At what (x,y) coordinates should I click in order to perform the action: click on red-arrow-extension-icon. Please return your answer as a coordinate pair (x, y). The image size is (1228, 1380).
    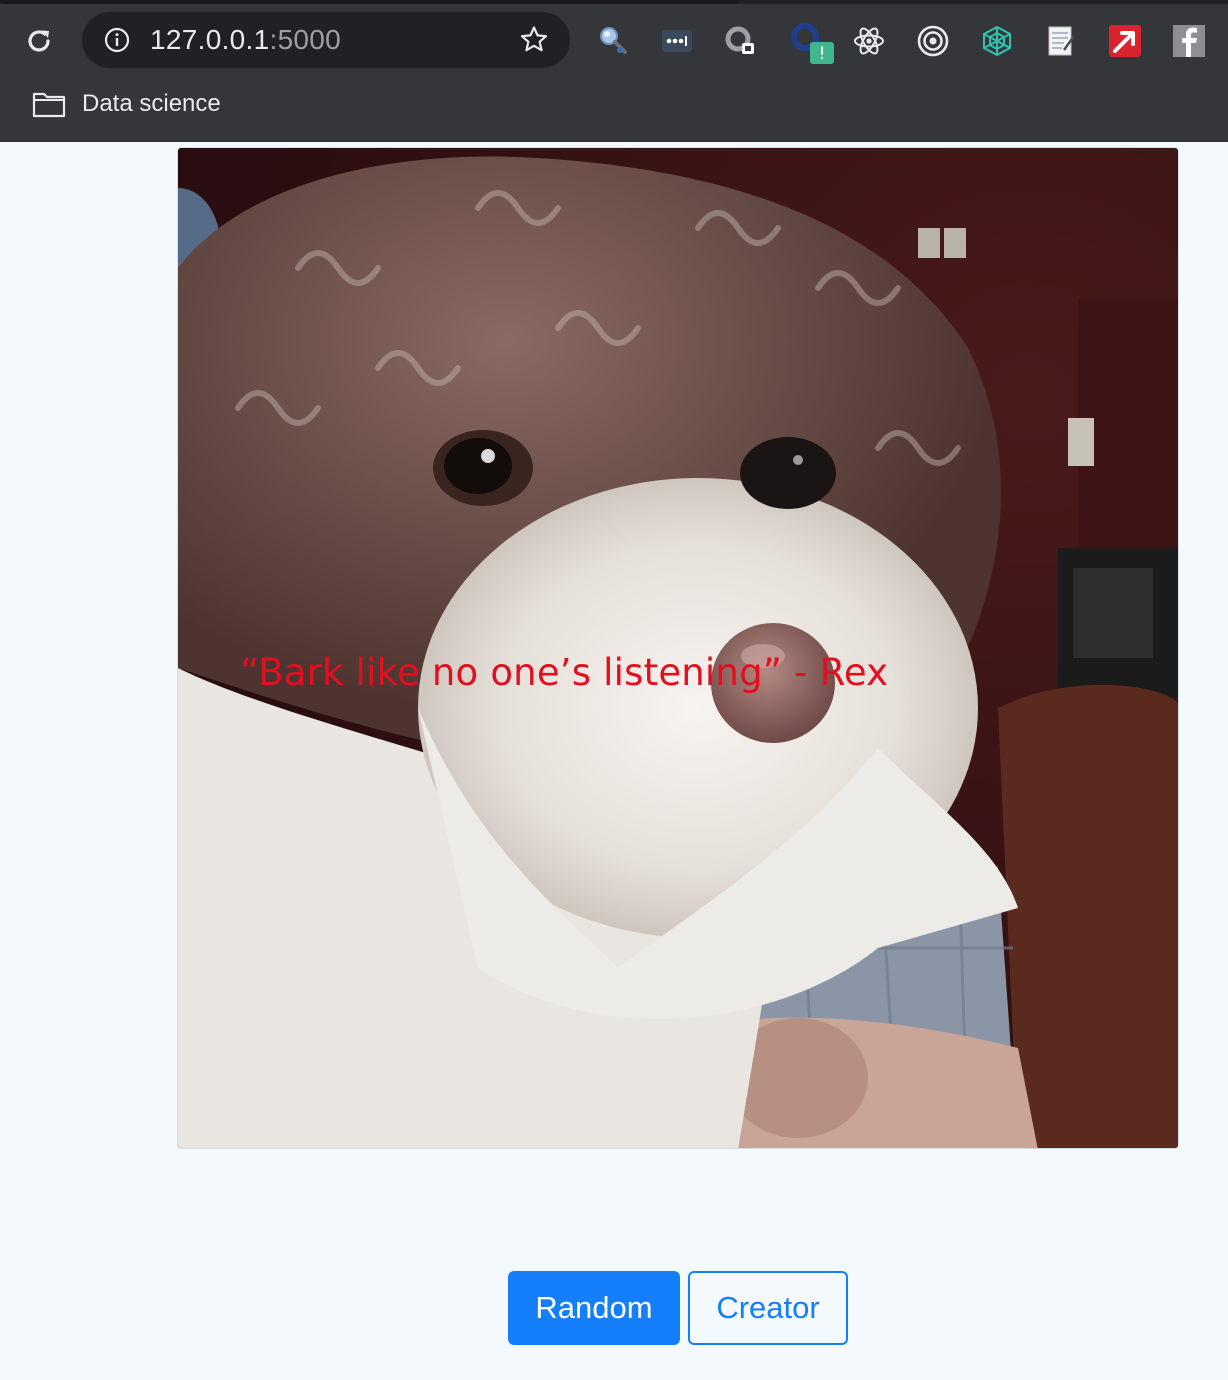
    Looking at the image, I should click on (1125, 41).